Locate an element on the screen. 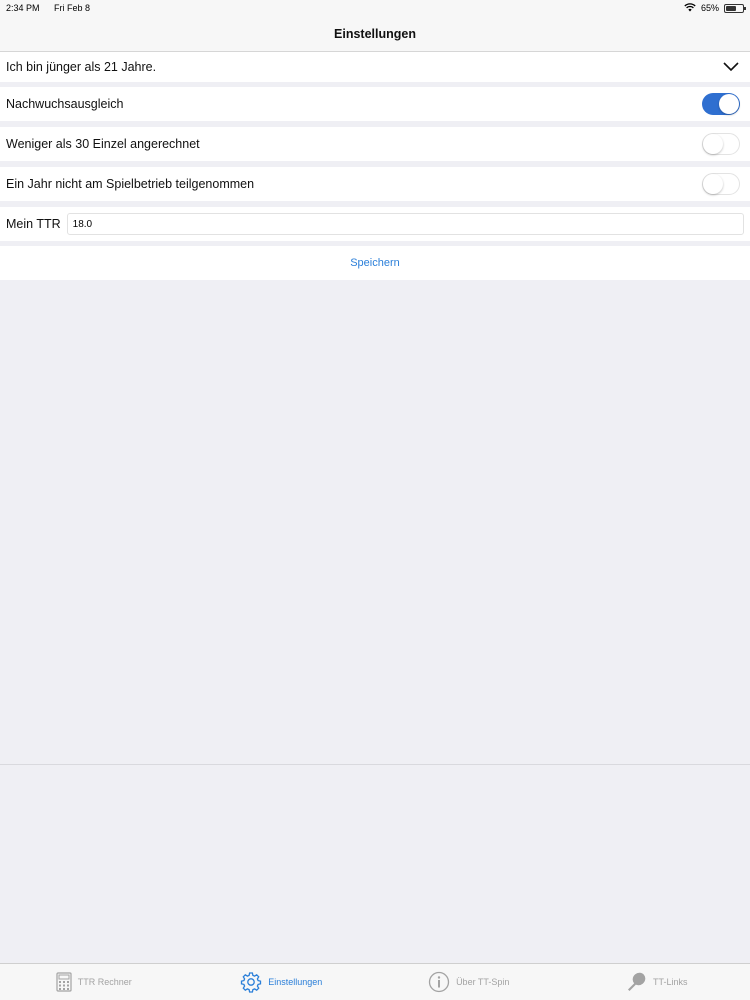  tab-ueber-tt-spin: Über TT-Spin is located at coordinates (469, 982).